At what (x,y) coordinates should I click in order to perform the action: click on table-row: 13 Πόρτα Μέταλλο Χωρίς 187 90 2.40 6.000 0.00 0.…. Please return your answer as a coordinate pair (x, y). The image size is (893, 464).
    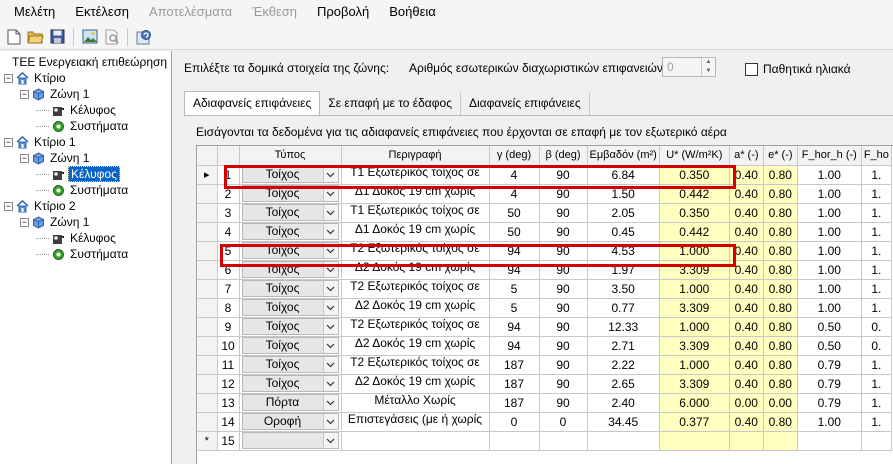
    Looking at the image, I should click on (544, 403).